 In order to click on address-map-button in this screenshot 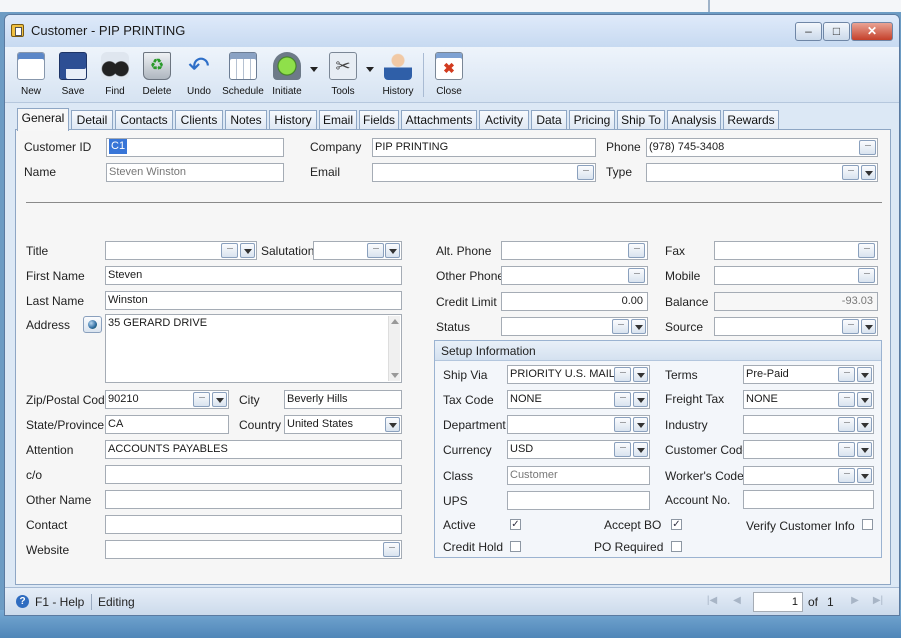, I will do `click(92, 324)`.